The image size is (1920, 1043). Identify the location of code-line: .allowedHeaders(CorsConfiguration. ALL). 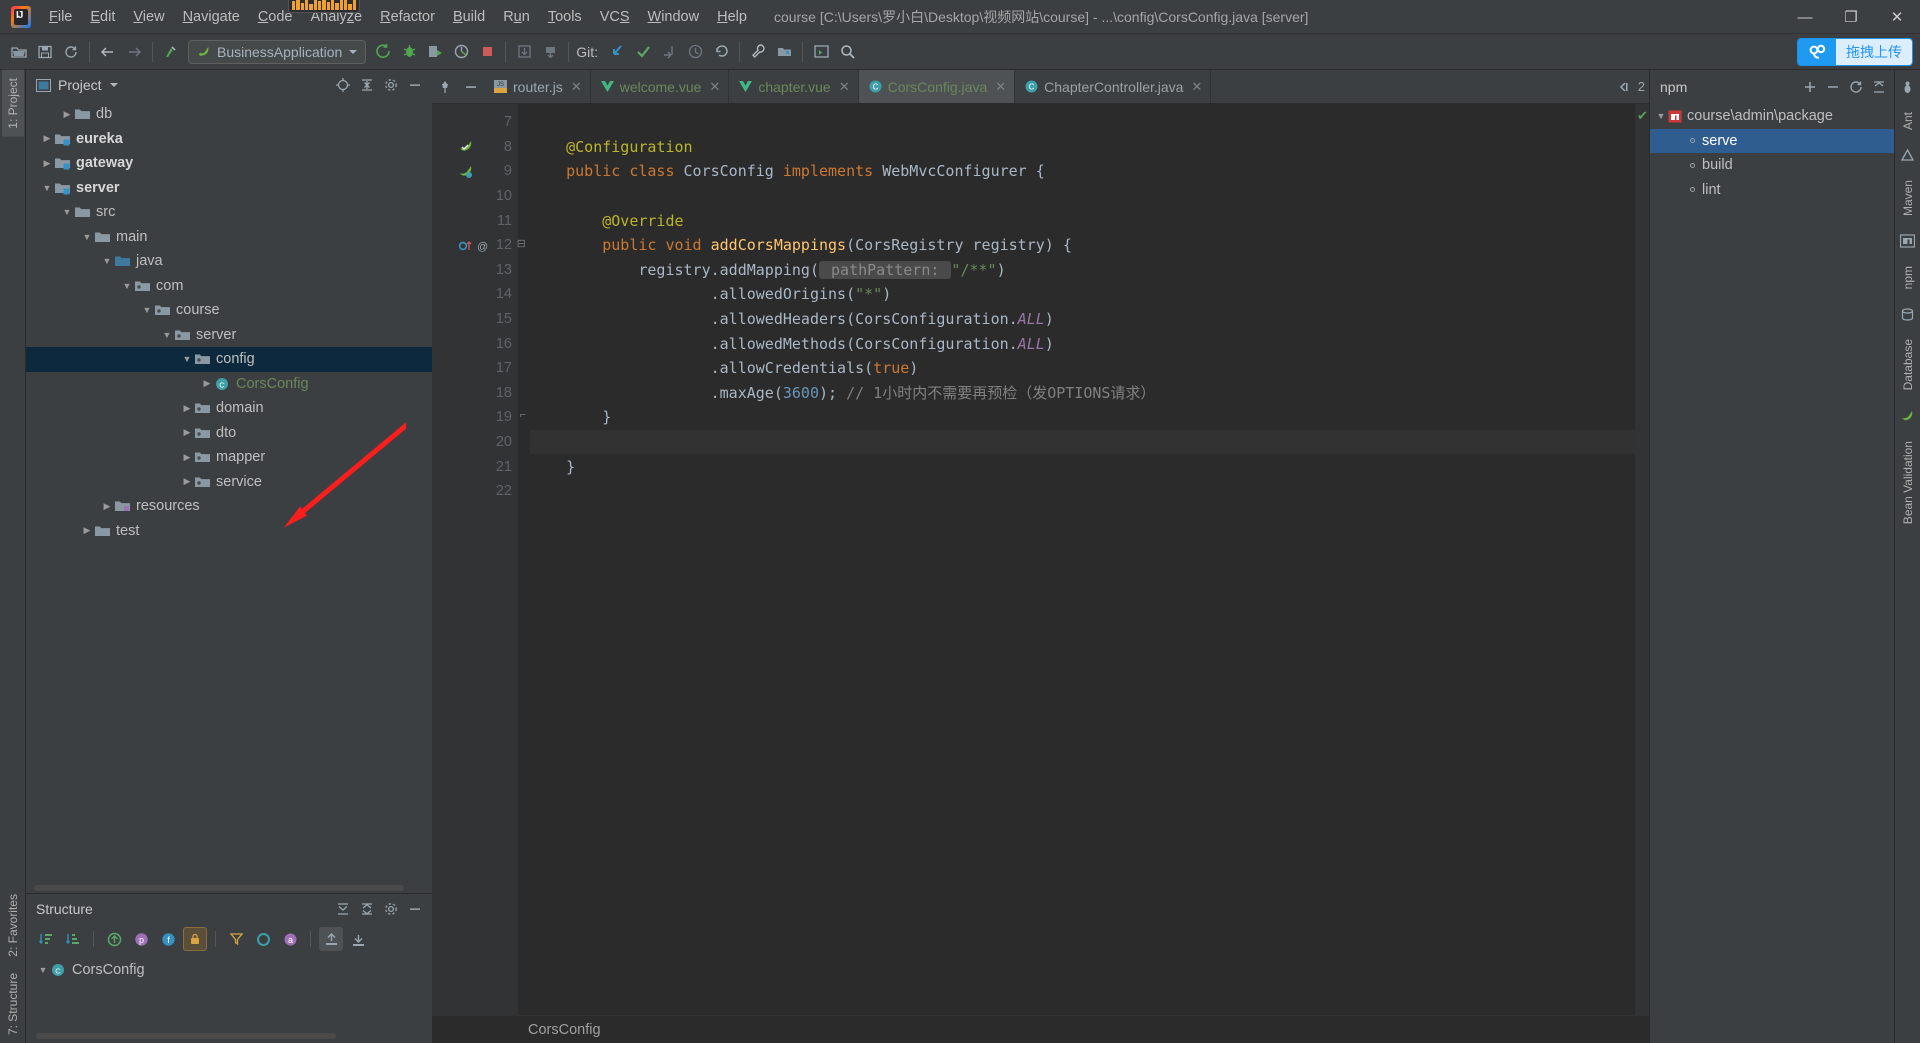
(1082, 319).